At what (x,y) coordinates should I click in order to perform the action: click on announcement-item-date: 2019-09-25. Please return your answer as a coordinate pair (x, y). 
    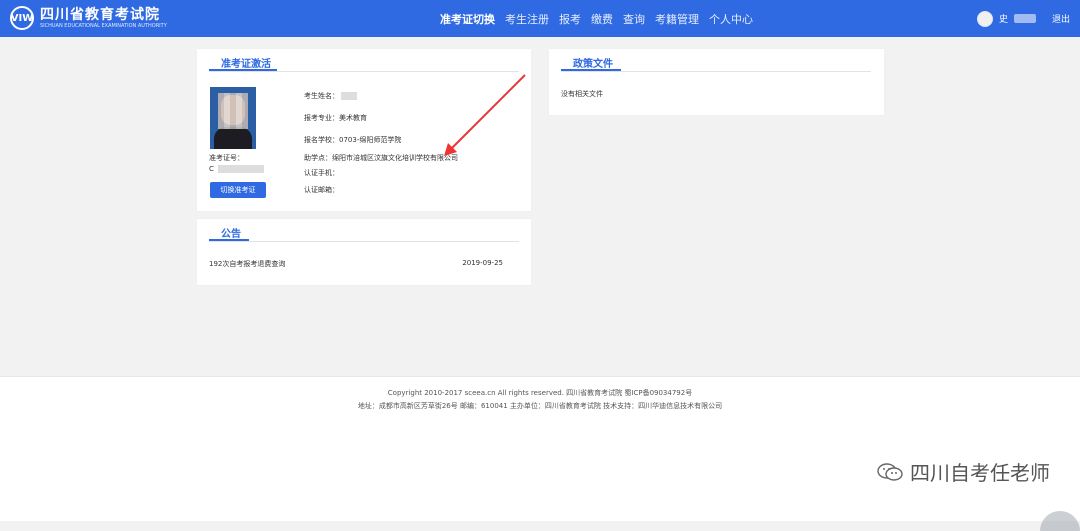
    Looking at the image, I should click on (482, 263).